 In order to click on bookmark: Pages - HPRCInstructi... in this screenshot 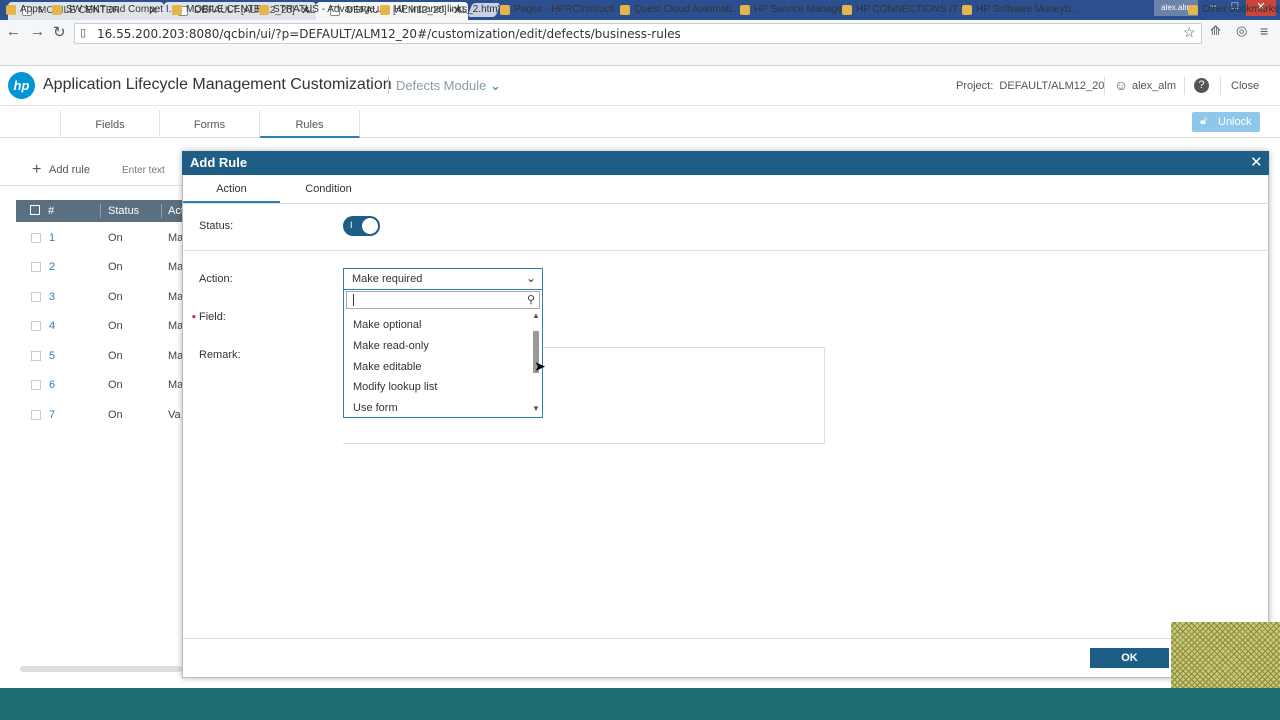, I will do `click(561, 9)`.